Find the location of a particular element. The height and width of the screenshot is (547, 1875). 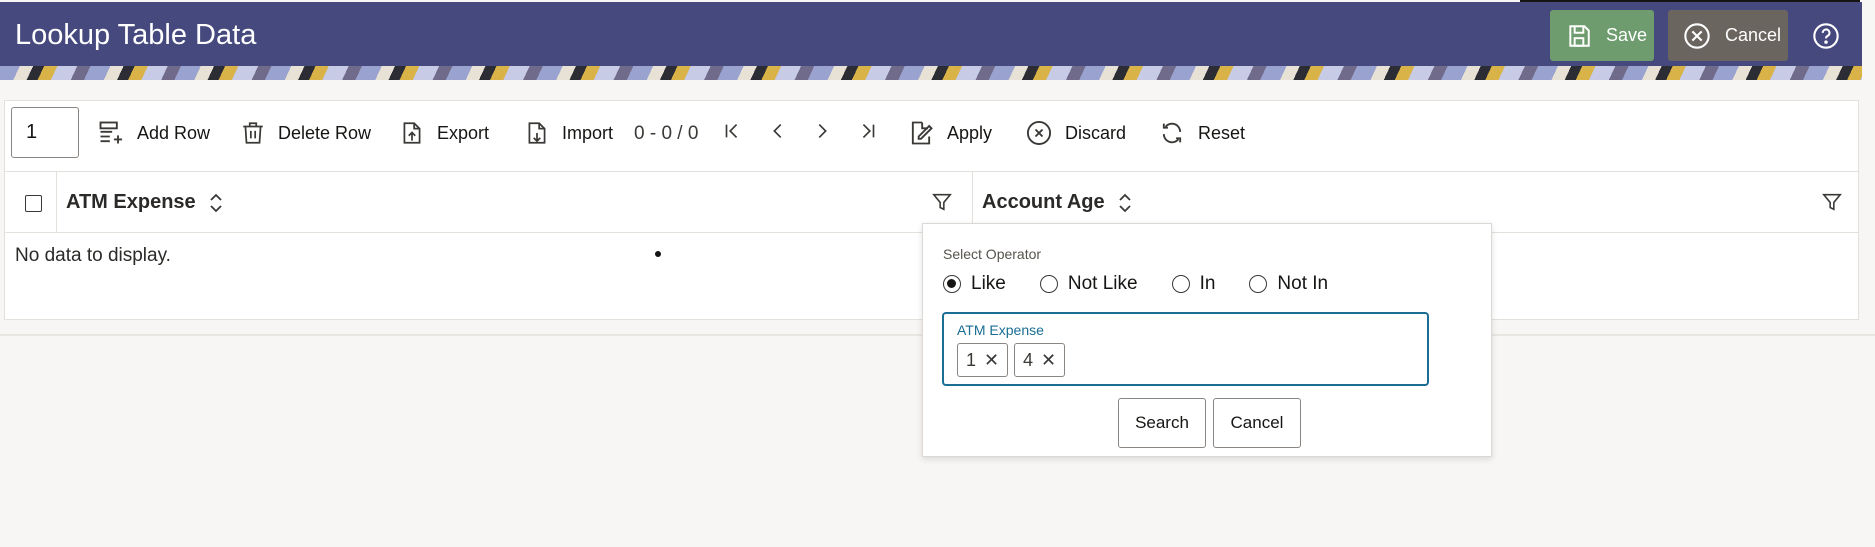

column-header-account-age: Account Age is located at coordinates (1057, 202).